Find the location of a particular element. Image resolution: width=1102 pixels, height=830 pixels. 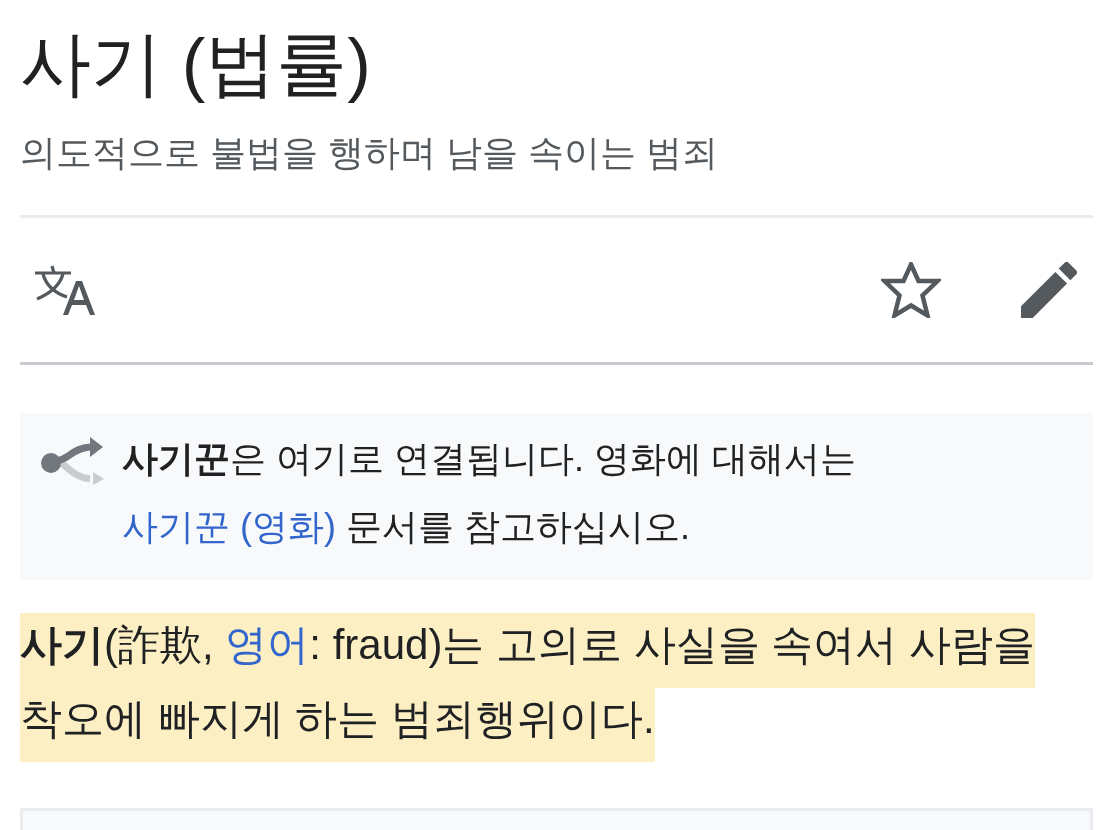

language-link: 영어 is located at coordinates (267, 644).